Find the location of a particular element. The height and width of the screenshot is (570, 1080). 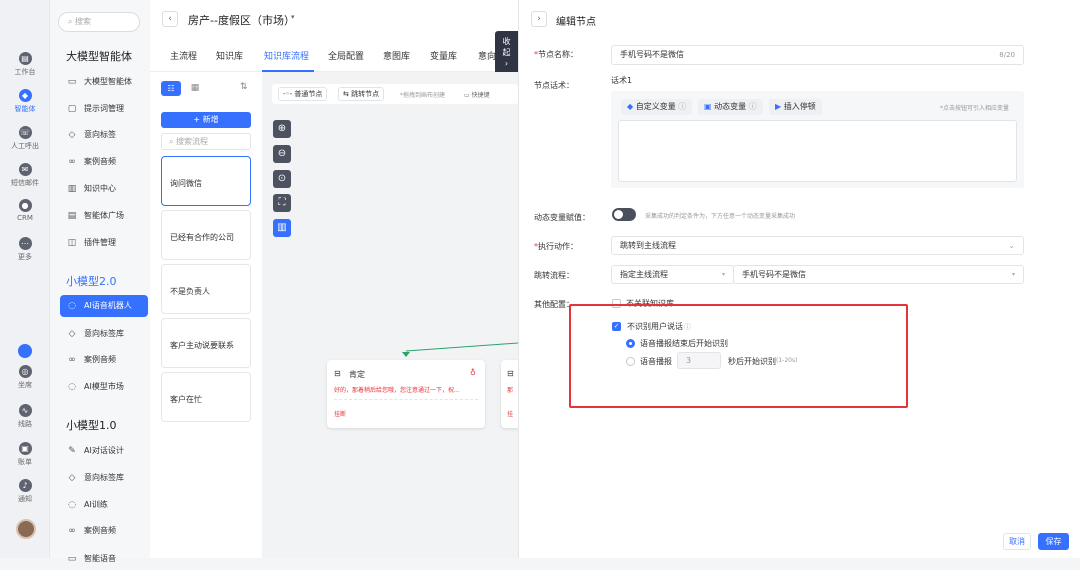

sidebar-item-big-3: ∞ 案例音频 is located at coordinates (104, 162).